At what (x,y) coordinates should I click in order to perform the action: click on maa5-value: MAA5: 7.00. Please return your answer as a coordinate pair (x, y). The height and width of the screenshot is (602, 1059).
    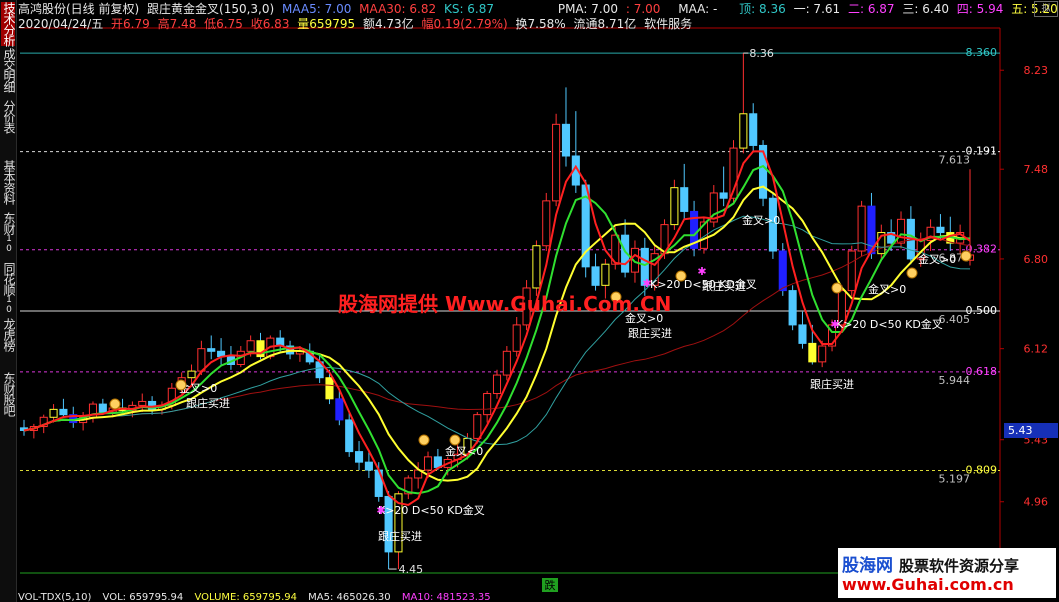
    Looking at the image, I should click on (317, 9).